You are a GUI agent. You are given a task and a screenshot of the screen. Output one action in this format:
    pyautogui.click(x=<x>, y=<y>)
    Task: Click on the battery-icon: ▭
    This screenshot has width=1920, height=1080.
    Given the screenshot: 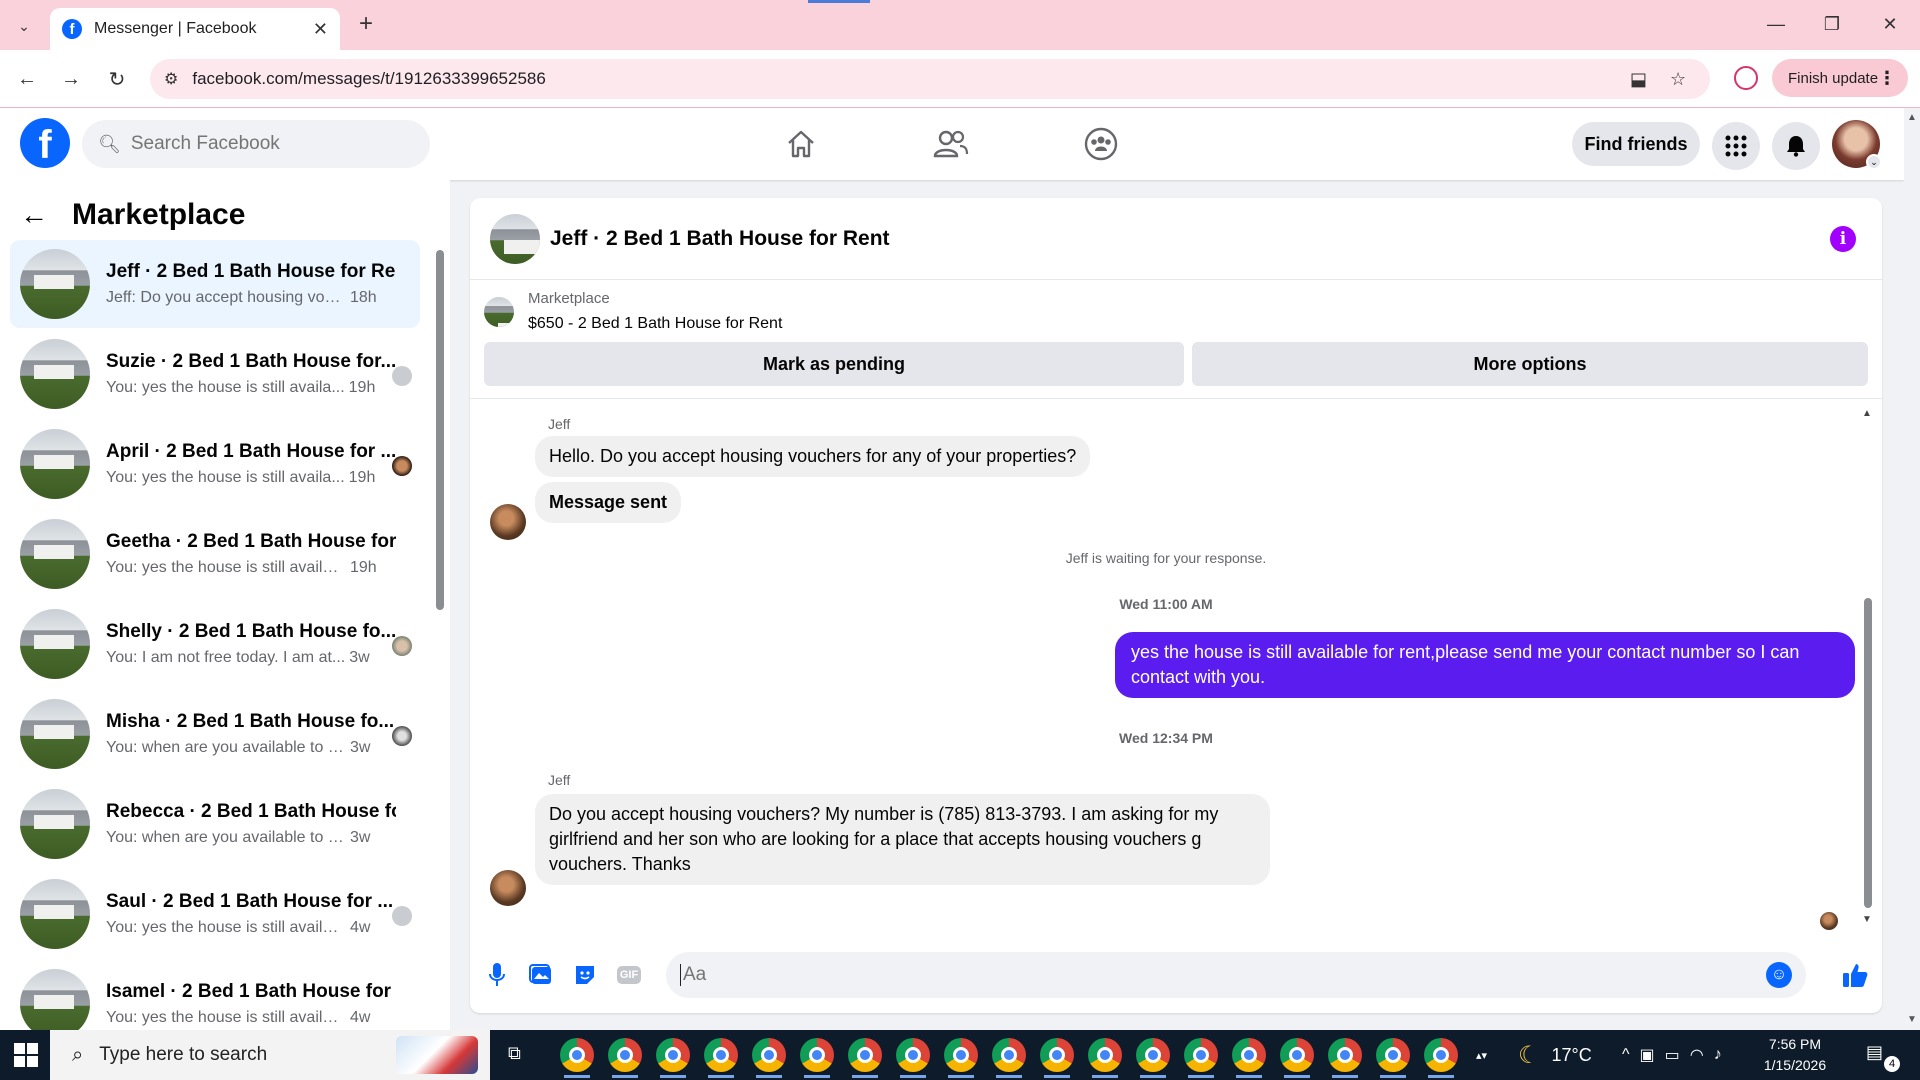 What is the action you would take?
    pyautogui.click(x=1677, y=1055)
    